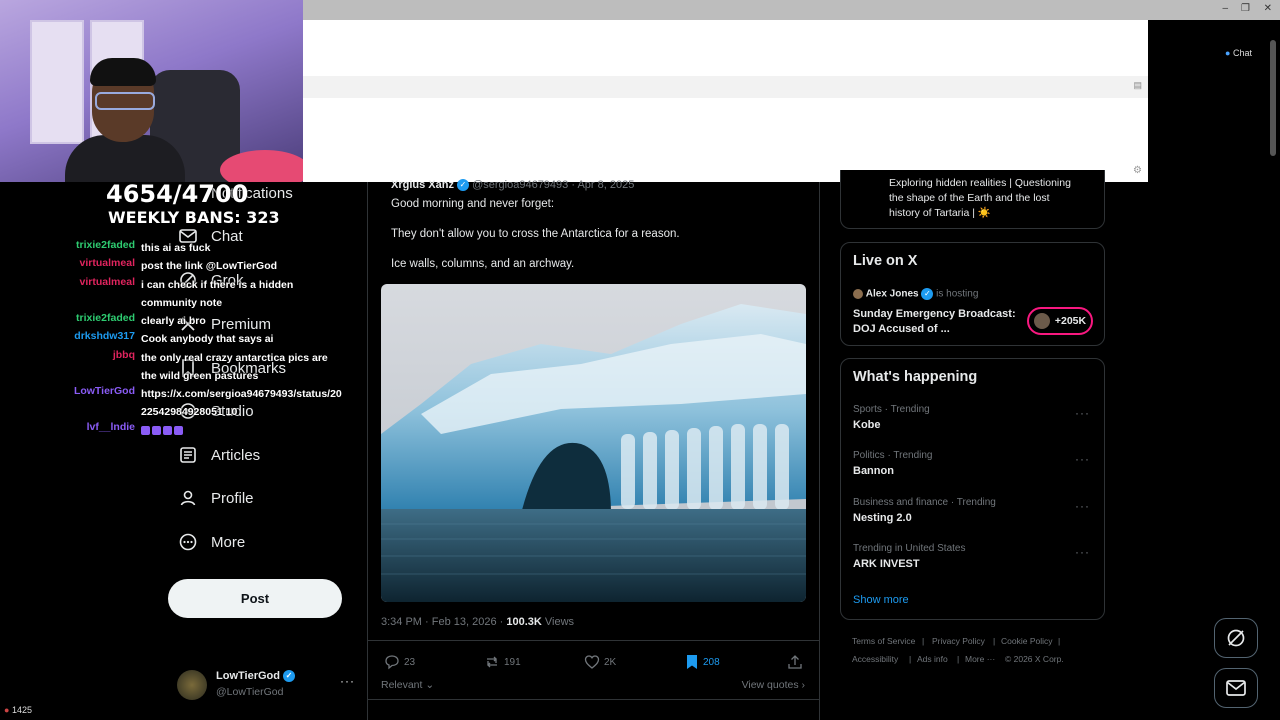 The image size is (1280, 720). What do you see at coordinates (1027, 641) in the screenshot?
I see `footer-cookie-link: Cookie Policy` at bounding box center [1027, 641].